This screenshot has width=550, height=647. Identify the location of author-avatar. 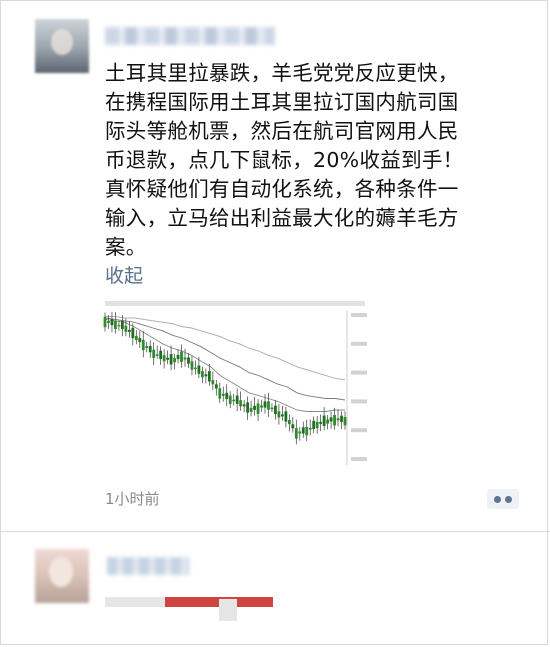
(62, 46).